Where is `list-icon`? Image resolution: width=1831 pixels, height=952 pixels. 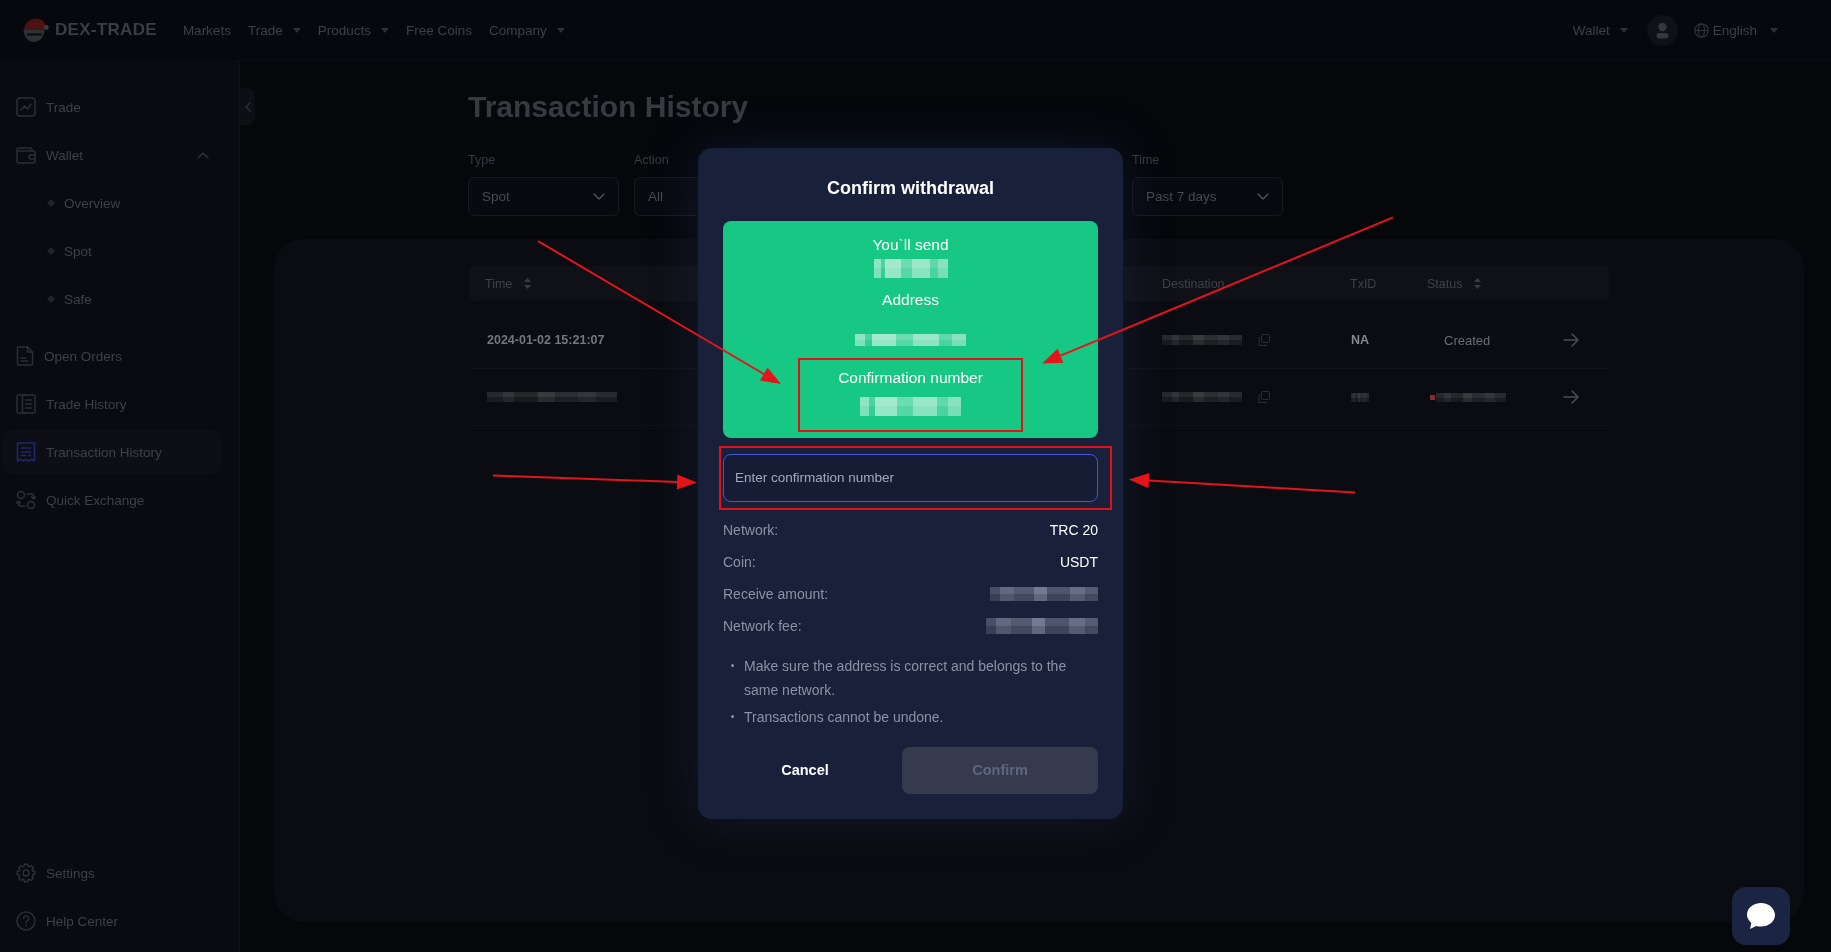
list-icon is located at coordinates (26, 404).